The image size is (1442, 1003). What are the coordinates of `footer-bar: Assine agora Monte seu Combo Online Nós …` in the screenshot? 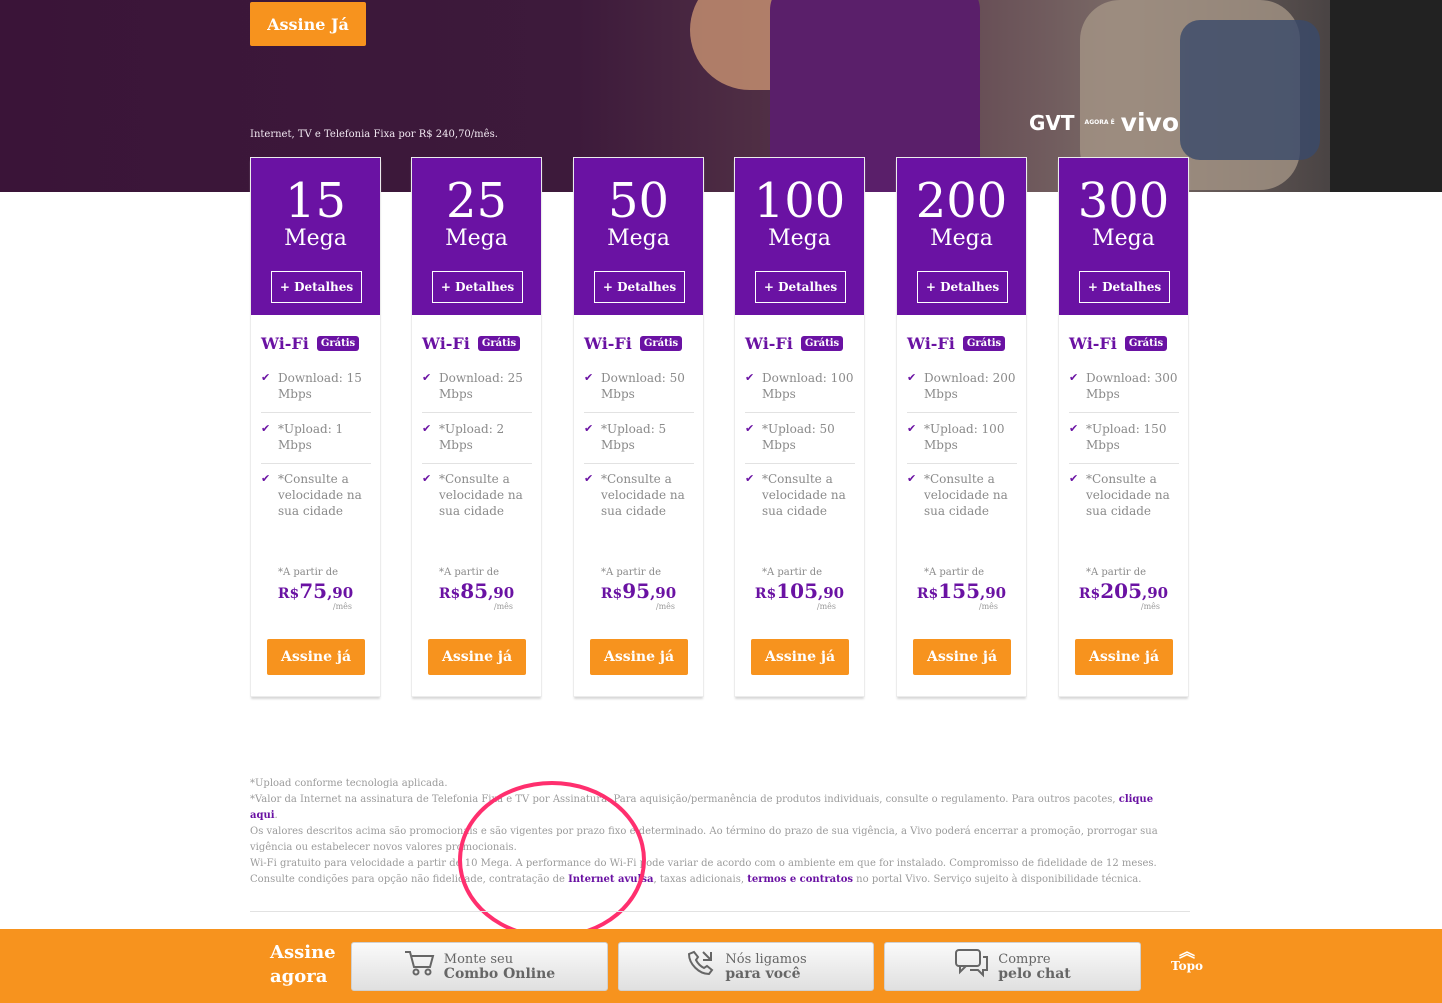 It's located at (721, 966).